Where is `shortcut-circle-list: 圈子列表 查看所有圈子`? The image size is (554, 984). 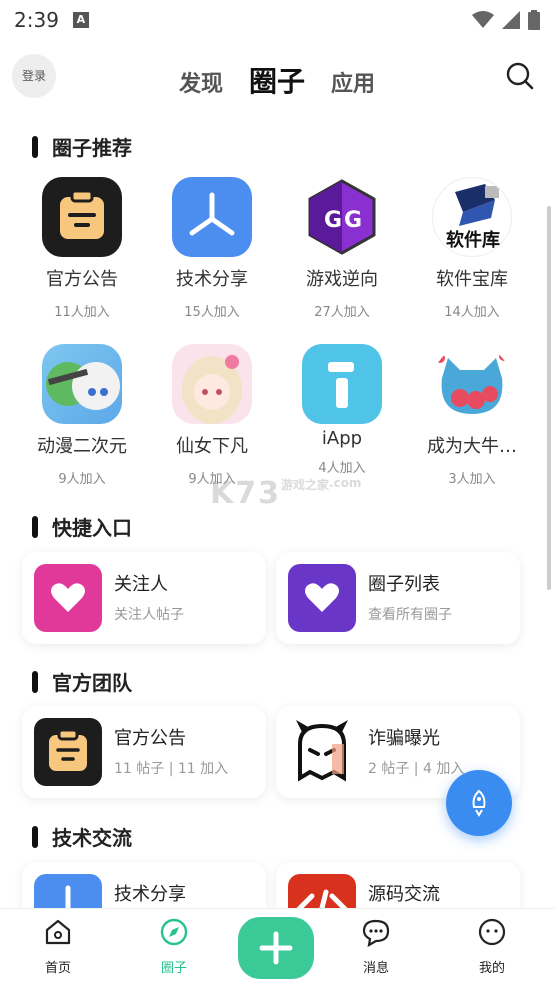
shortcut-circle-list: 圈子列表 查看所有圈子 is located at coordinates (398, 598).